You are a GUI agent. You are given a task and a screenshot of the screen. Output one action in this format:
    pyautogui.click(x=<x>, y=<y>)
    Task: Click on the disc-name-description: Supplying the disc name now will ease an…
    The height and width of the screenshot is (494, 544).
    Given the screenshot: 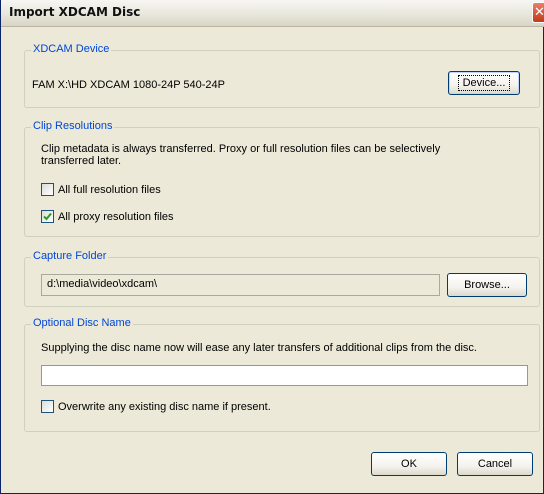 What is the action you would take?
    pyautogui.click(x=259, y=348)
    